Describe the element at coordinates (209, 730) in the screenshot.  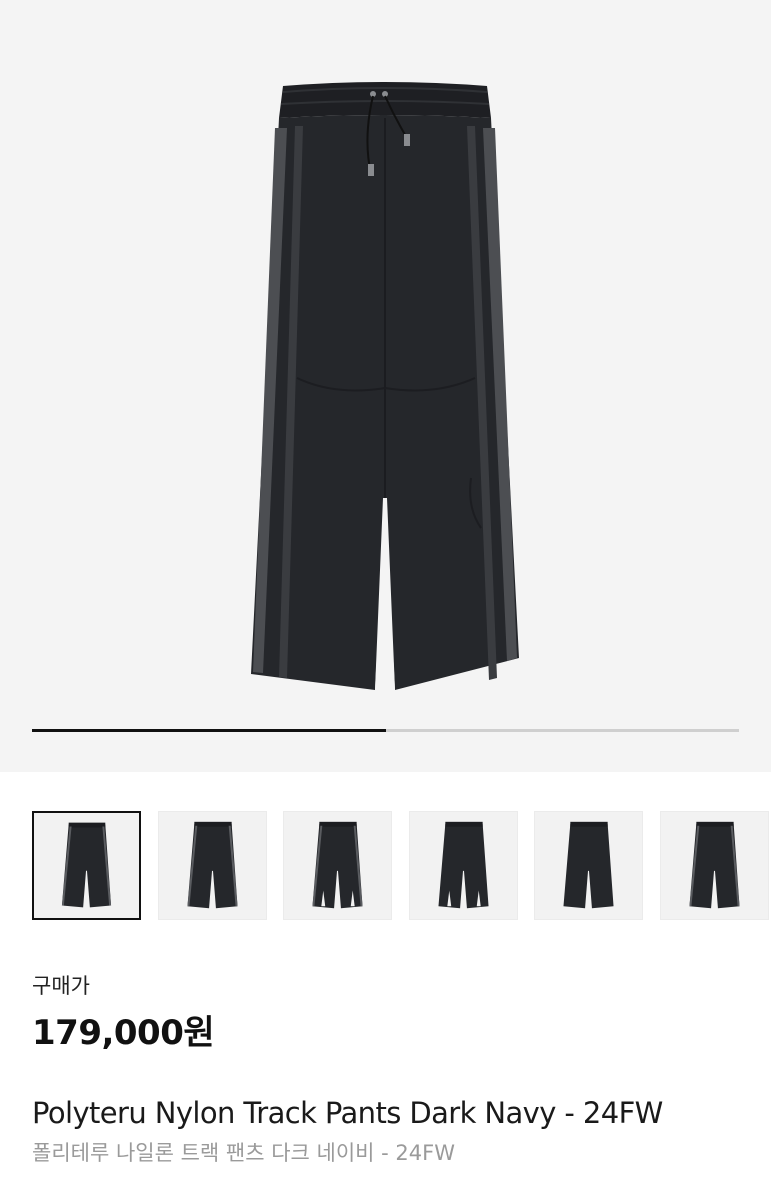
I see `gallery-progress-fill` at that location.